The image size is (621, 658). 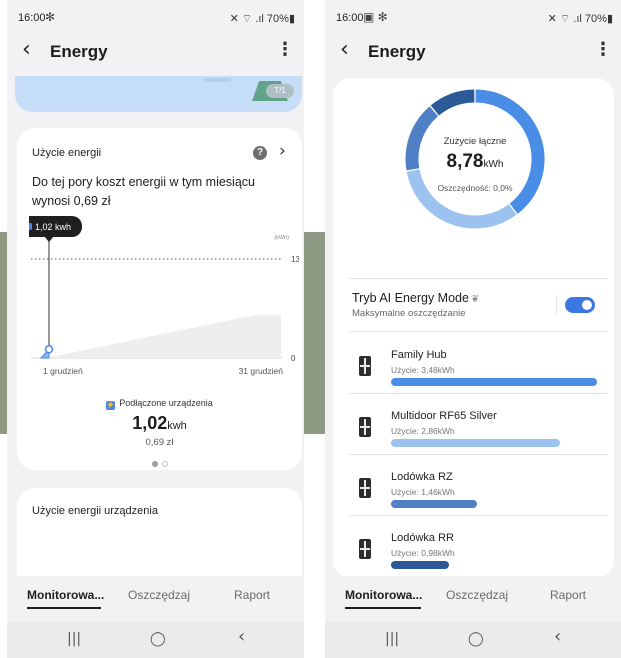 What do you see at coordinates (30, 226) in the screenshot?
I see `tooltip-plug-icon` at bounding box center [30, 226].